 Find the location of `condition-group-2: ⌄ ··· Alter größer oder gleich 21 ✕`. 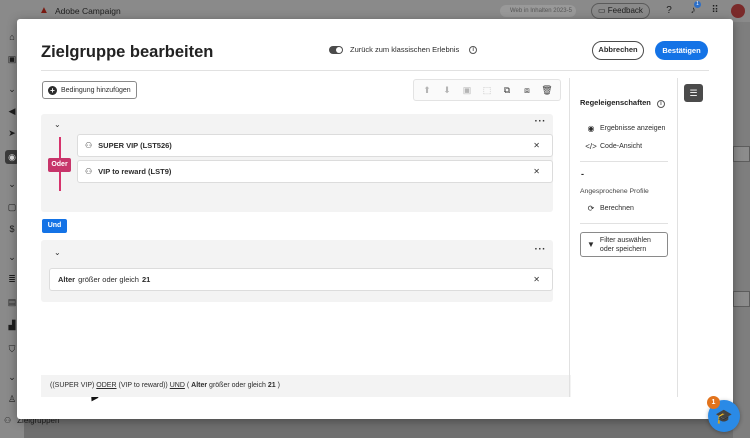

condition-group-2: ⌄ ··· Alter größer oder gleich 21 ✕ is located at coordinates (297, 271).